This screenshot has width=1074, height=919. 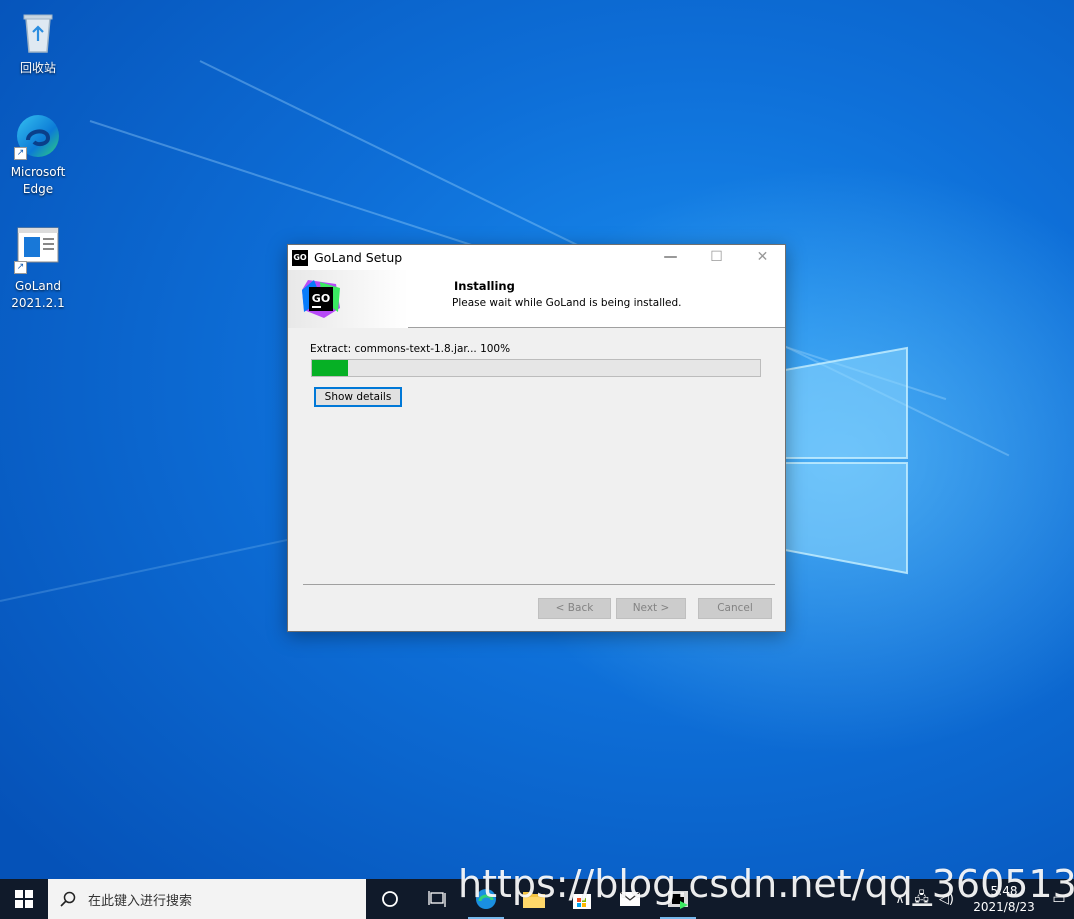 I want to click on close-button: ✕, so click(x=762, y=257).